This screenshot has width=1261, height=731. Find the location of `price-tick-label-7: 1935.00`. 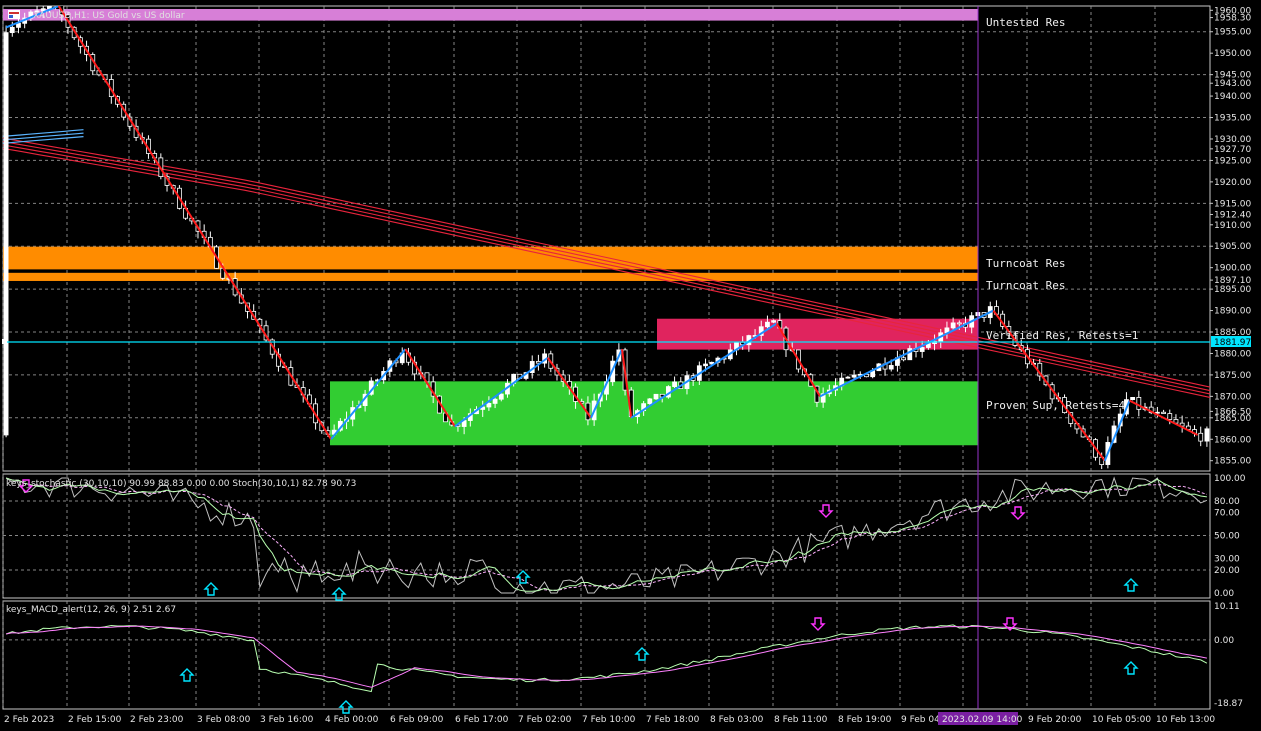

price-tick-label-7: 1935.00 is located at coordinates (1232, 119).